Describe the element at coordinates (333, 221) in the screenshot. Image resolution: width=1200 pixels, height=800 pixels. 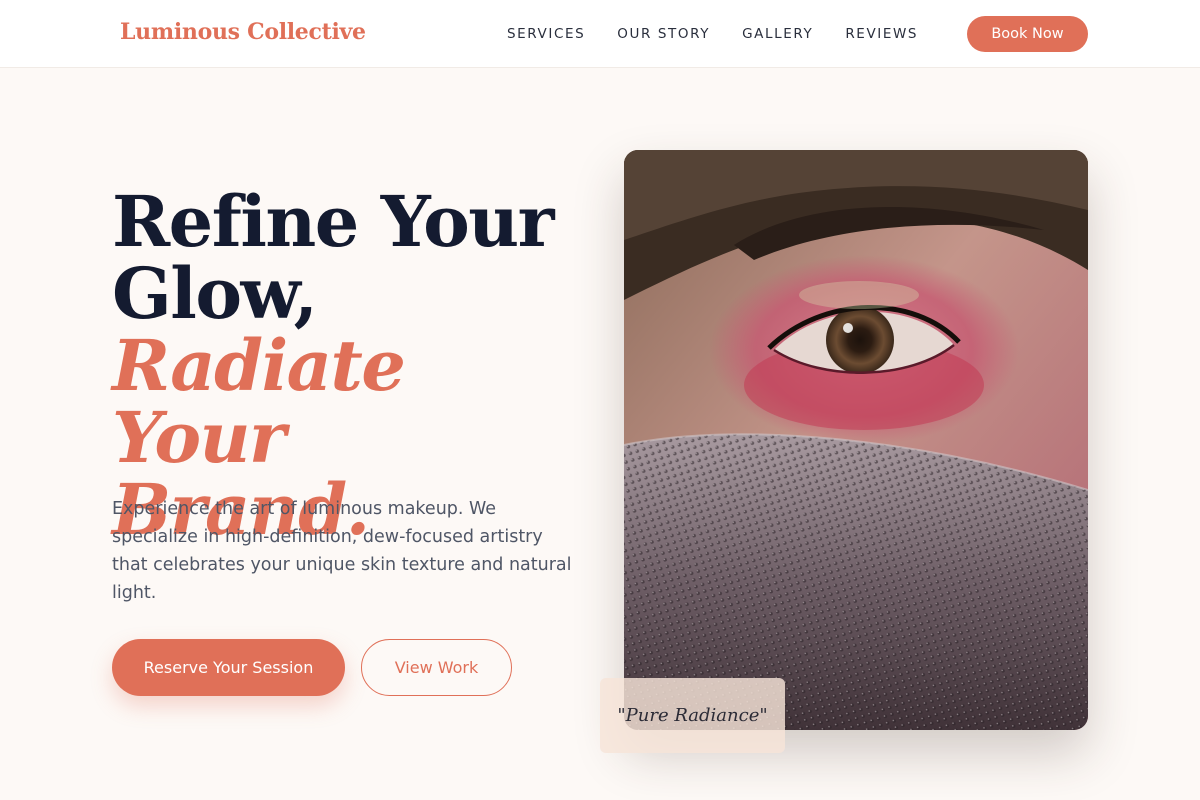
I see `headline-line-1: Refine Your` at that location.